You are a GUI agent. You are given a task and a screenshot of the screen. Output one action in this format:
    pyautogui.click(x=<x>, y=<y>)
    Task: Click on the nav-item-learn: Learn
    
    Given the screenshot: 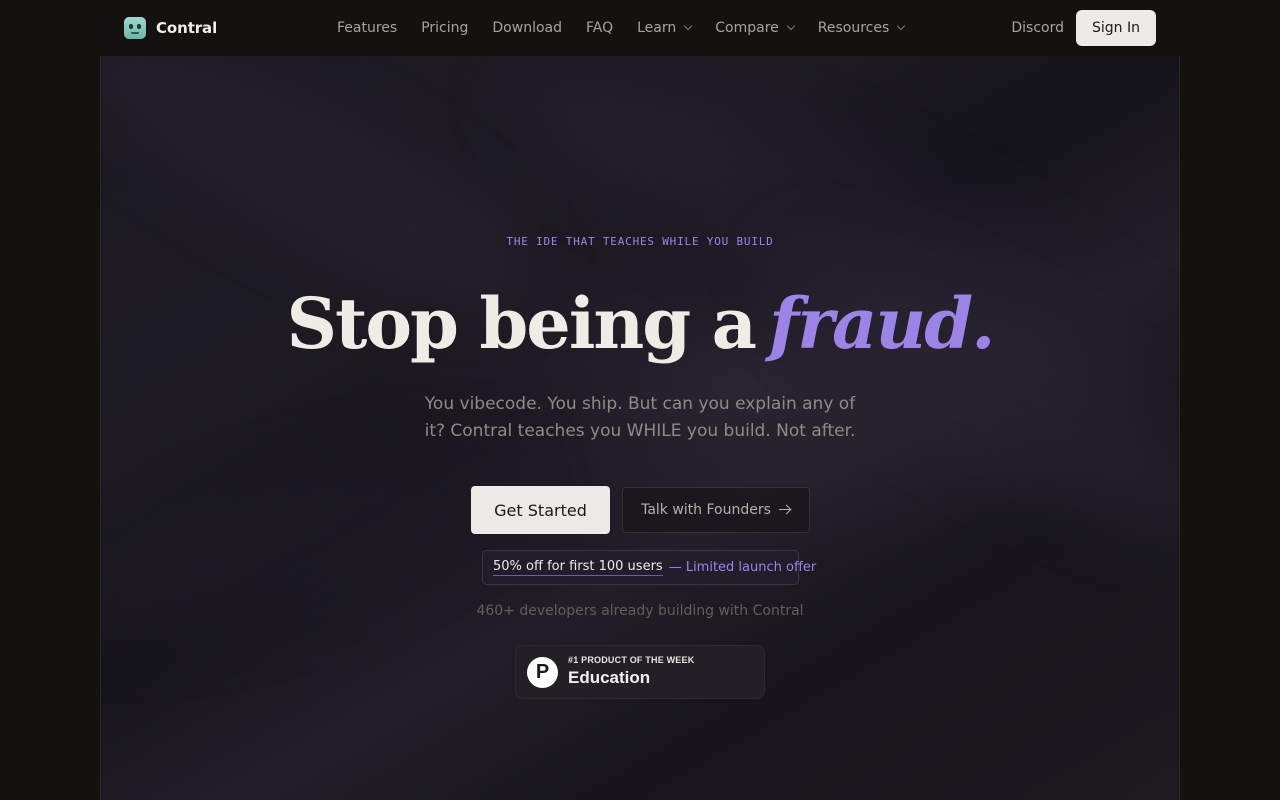 What is the action you would take?
    pyautogui.click(x=665, y=28)
    